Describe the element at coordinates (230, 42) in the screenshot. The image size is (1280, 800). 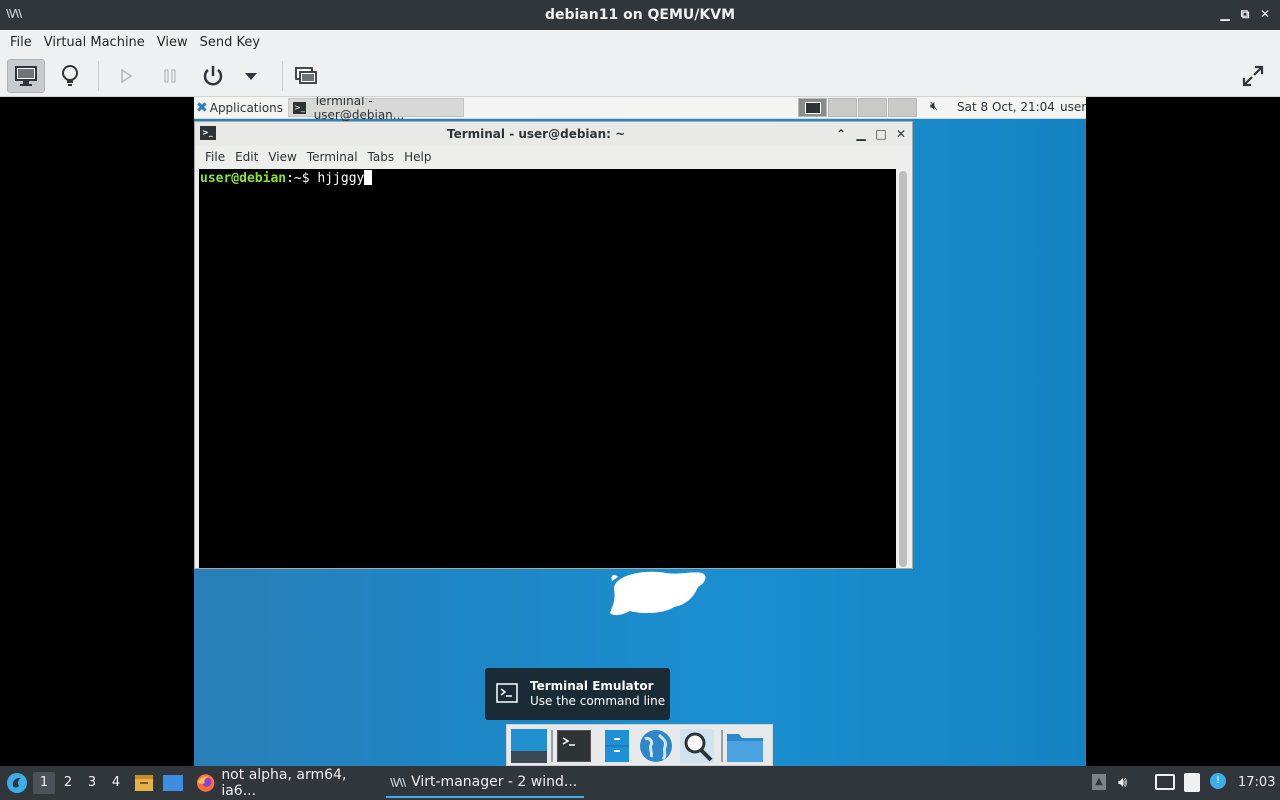
I see `menu-send-key: Send Key` at that location.